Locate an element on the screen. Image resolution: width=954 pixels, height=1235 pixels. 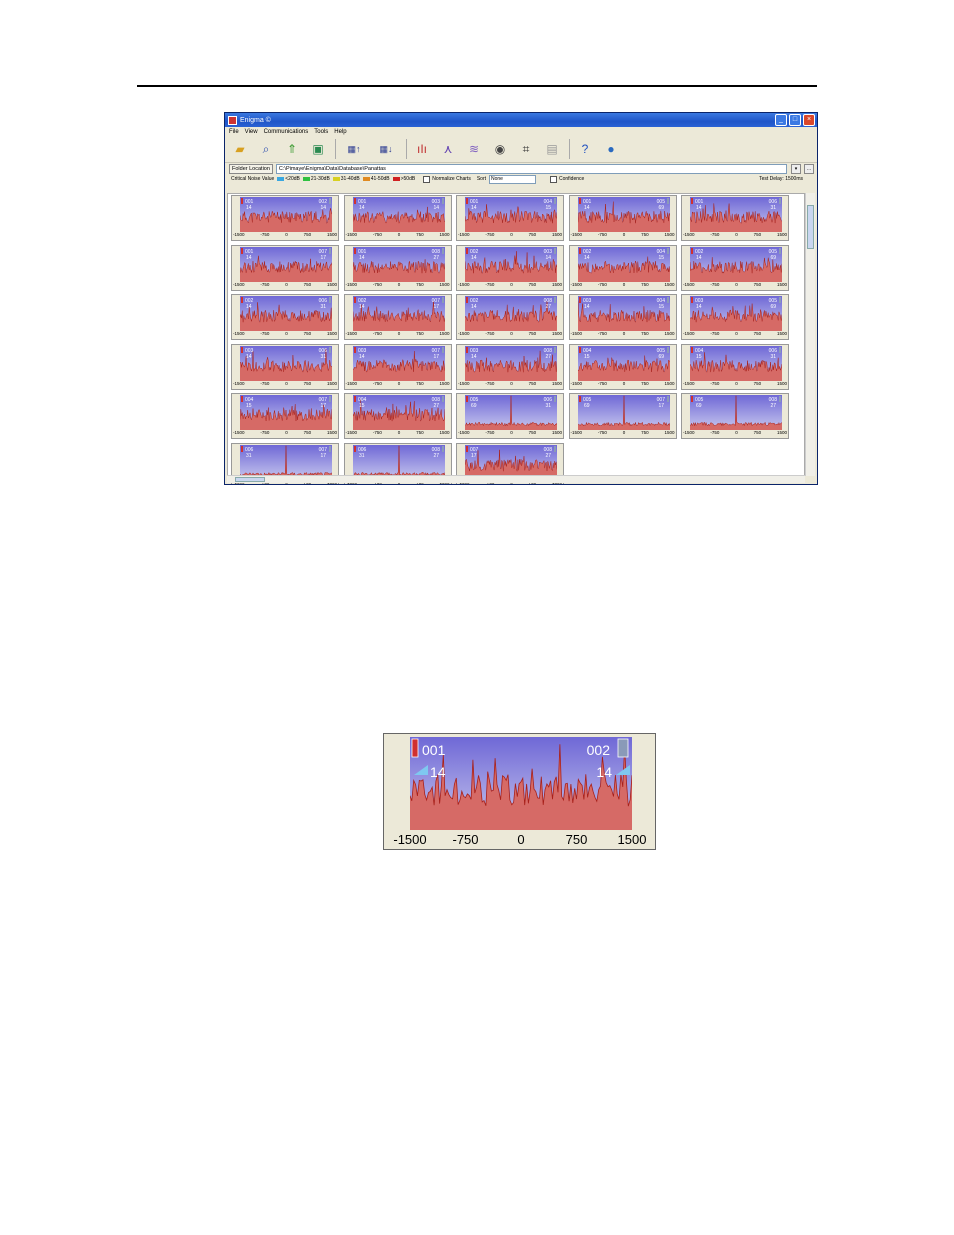
mini-chart-panel: 003 004 14 15 -1500 -750 0 750 1500 is located at coordinates (622, 317).